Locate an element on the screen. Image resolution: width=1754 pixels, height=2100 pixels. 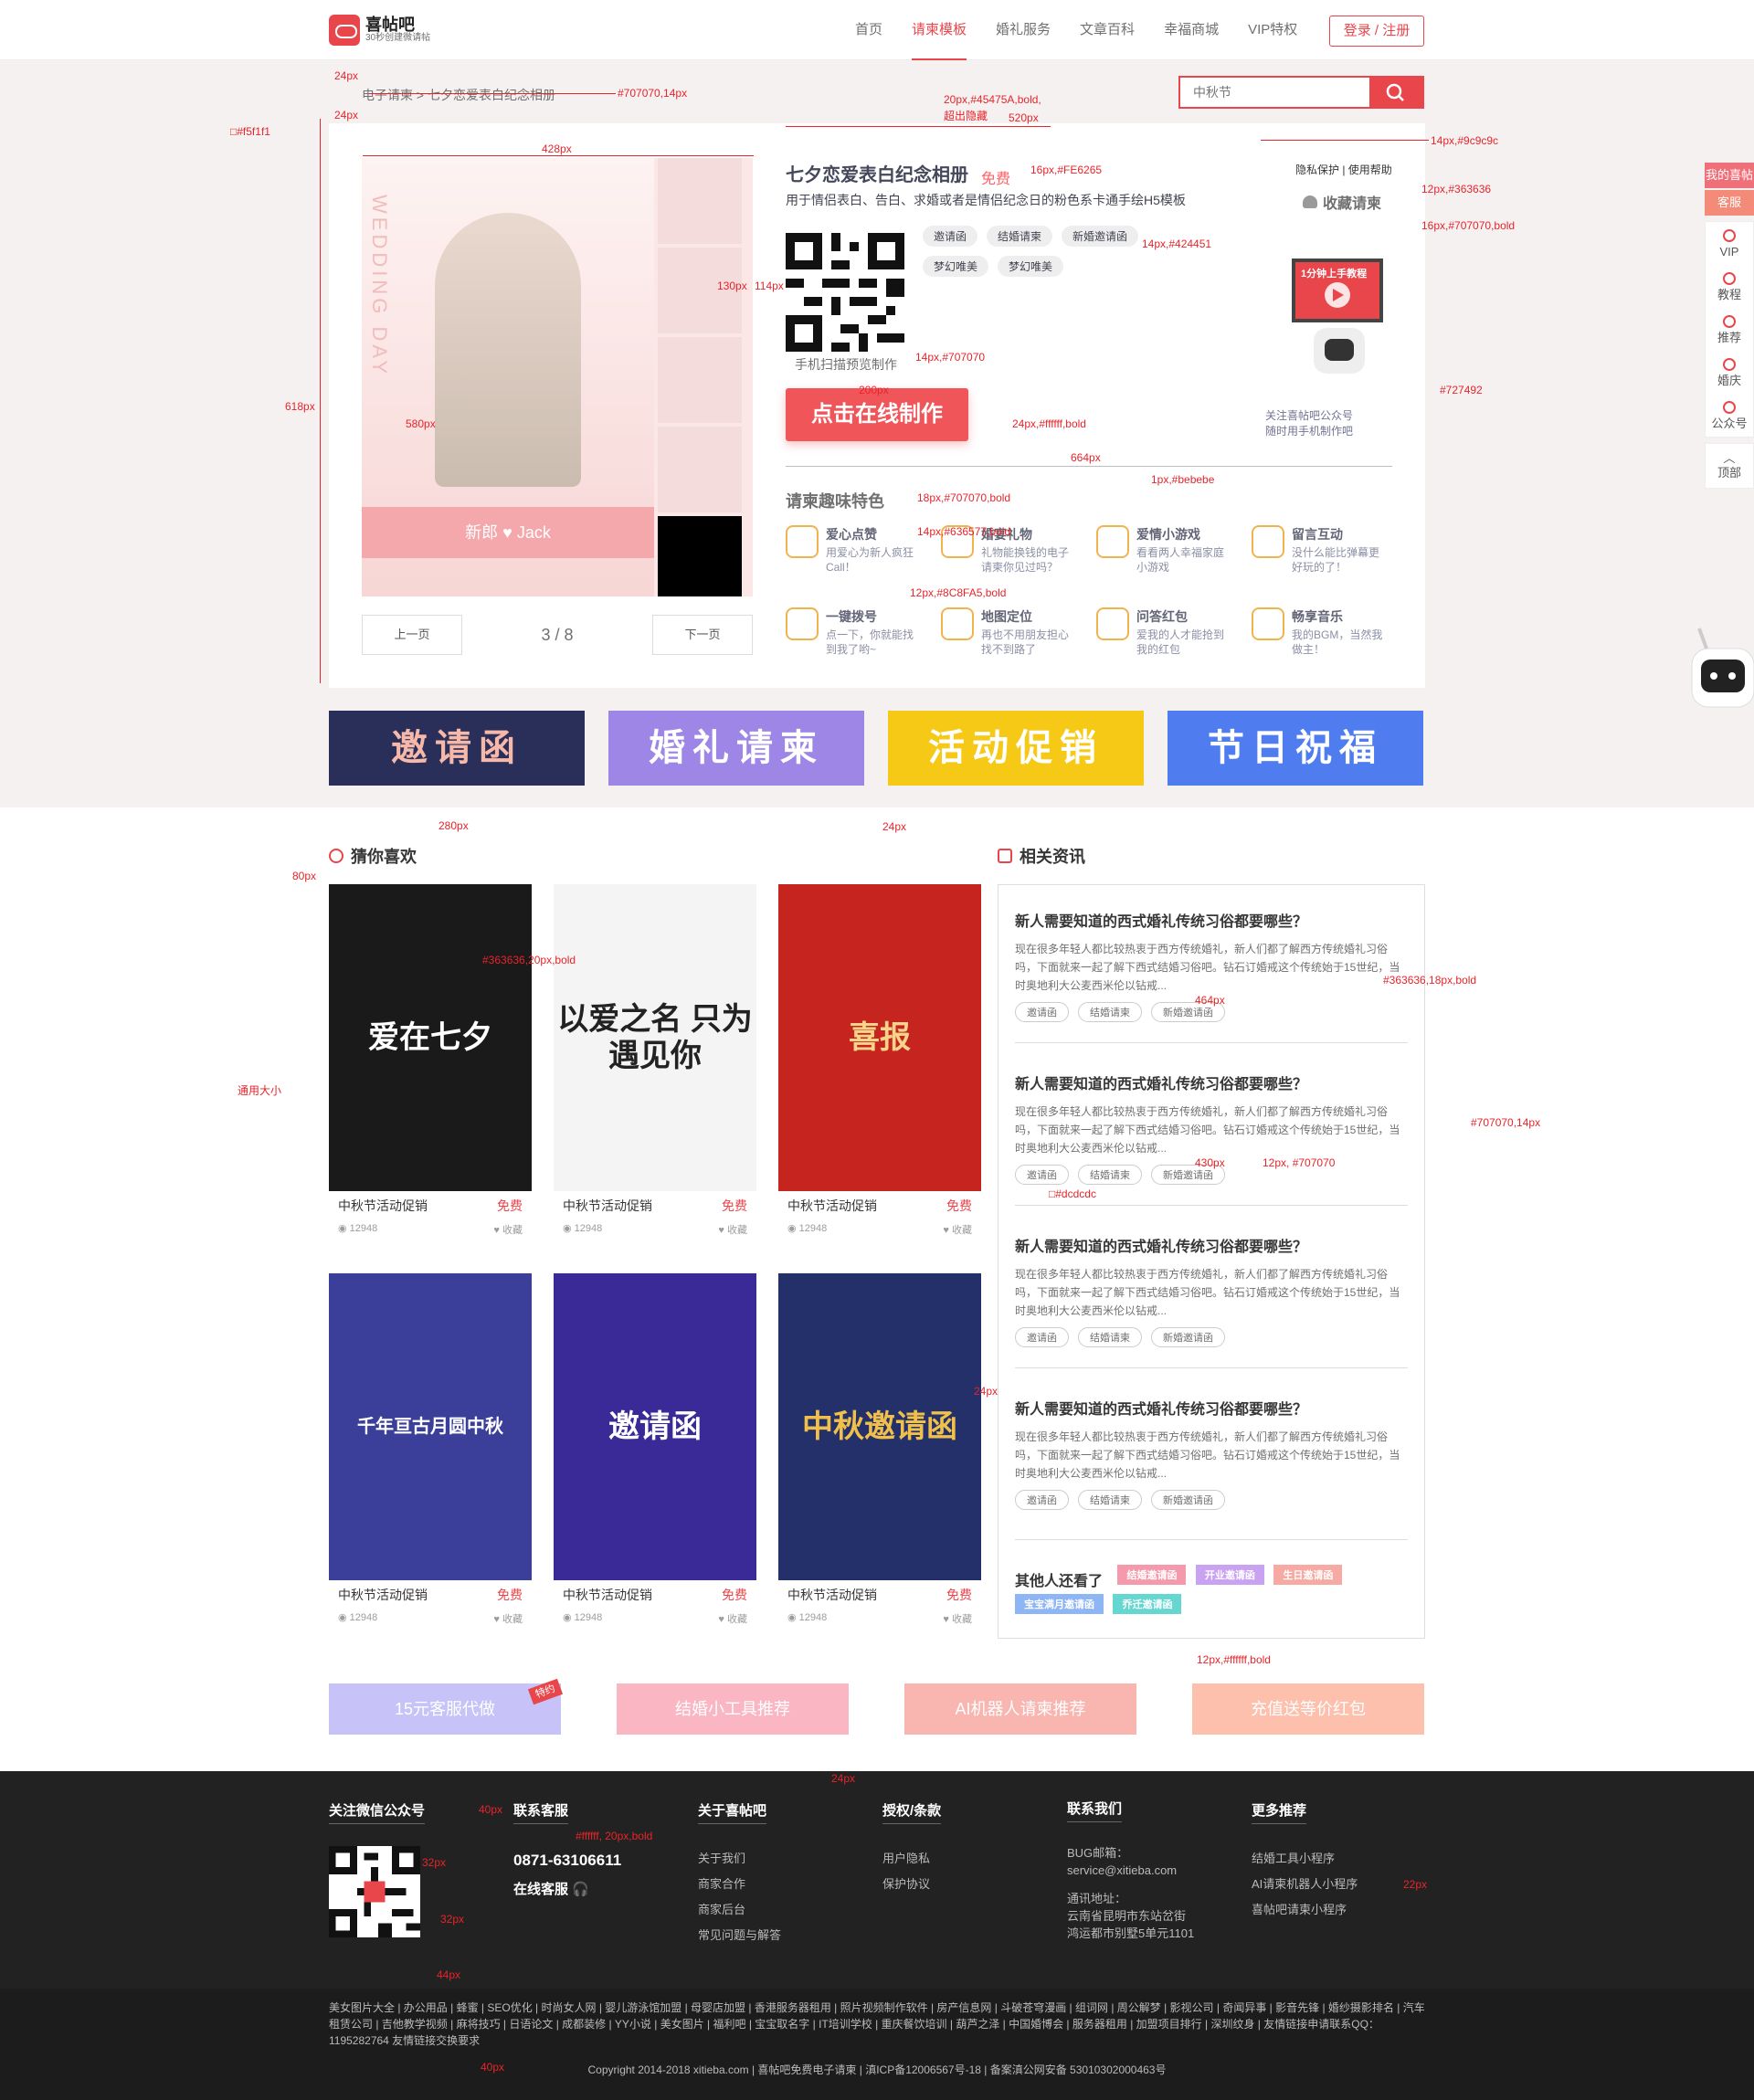
promo-service-button: 15元客服代做 特约 is located at coordinates (446, 1706).